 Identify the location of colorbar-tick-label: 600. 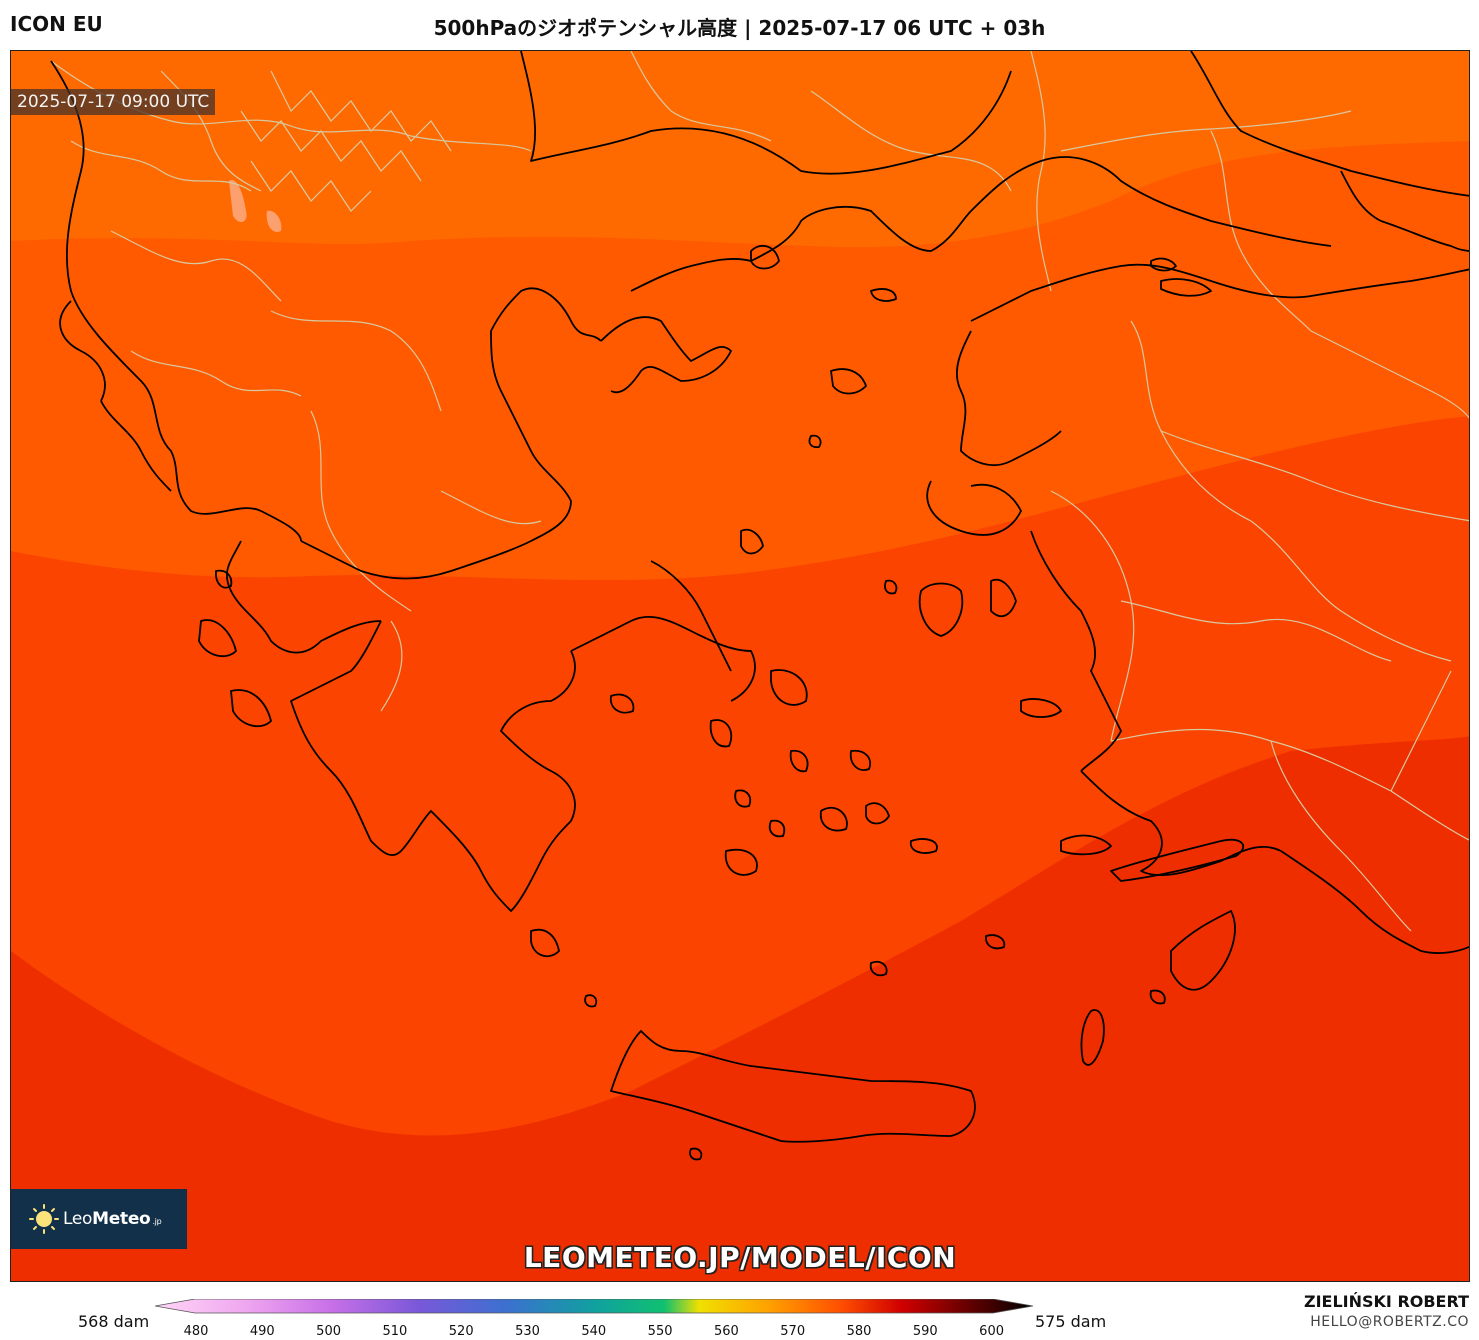
(992, 1331).